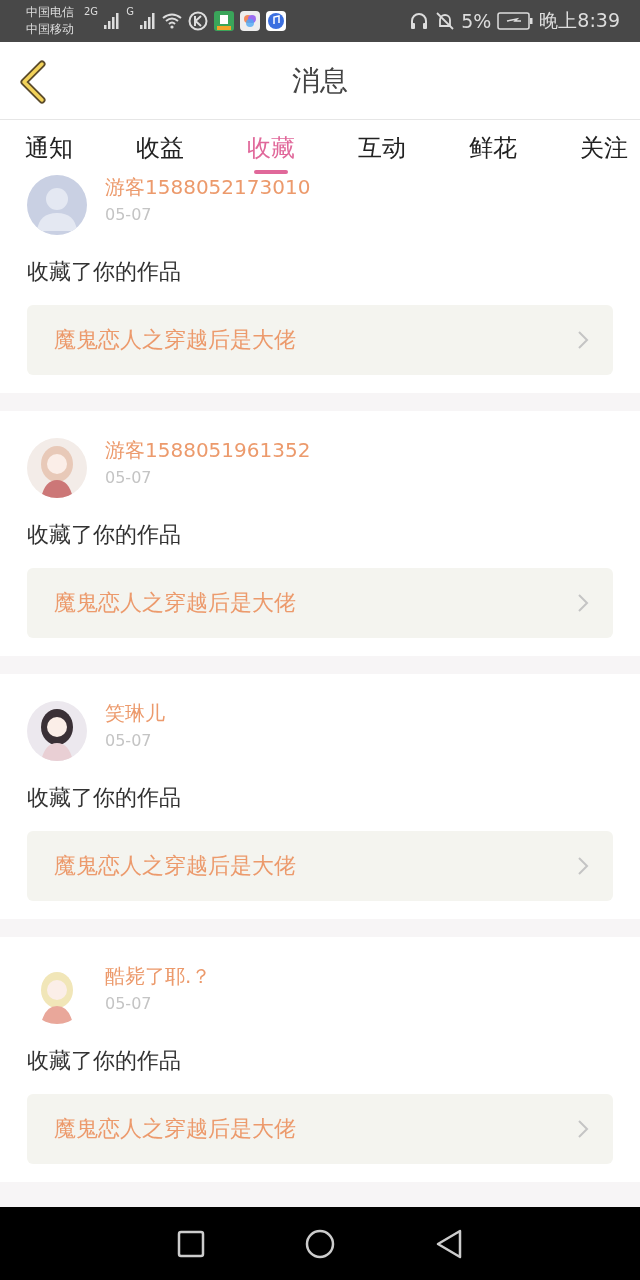  What do you see at coordinates (130, 11) in the screenshot?
I see `network-type: G` at bounding box center [130, 11].